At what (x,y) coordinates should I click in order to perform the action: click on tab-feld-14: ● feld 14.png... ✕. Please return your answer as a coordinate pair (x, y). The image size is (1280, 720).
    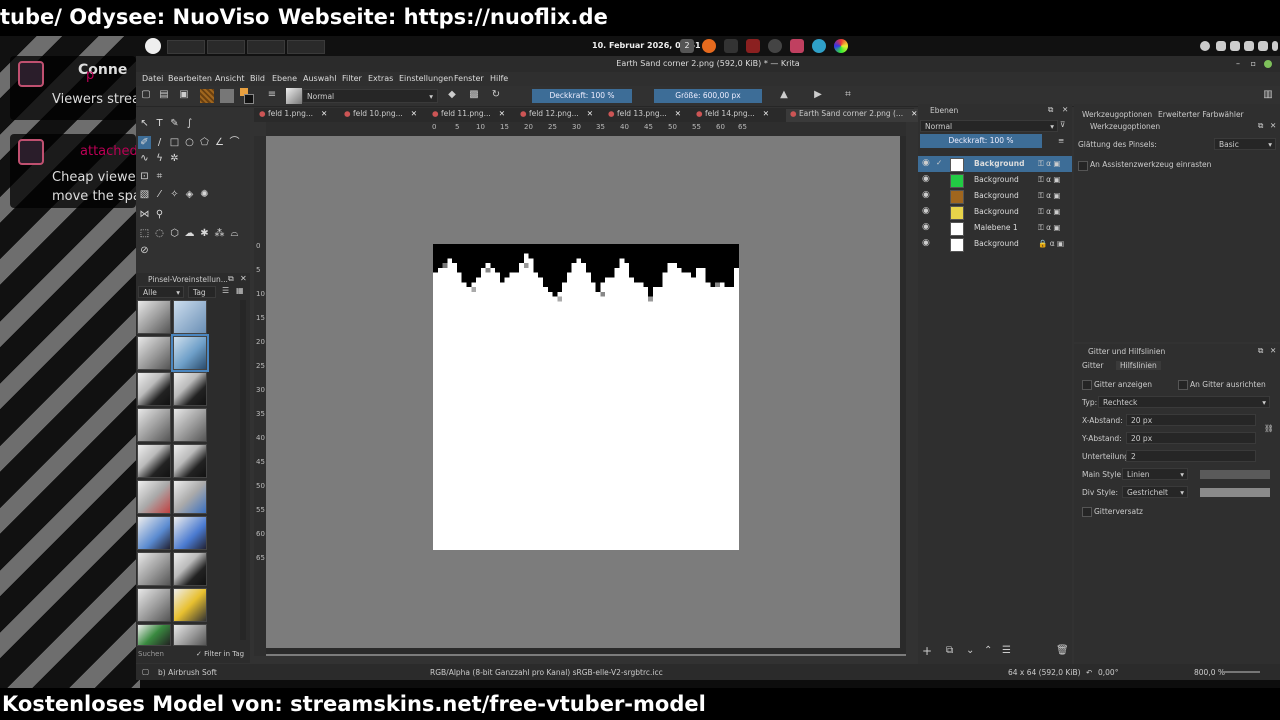
    Looking at the image, I should click on (732, 115).